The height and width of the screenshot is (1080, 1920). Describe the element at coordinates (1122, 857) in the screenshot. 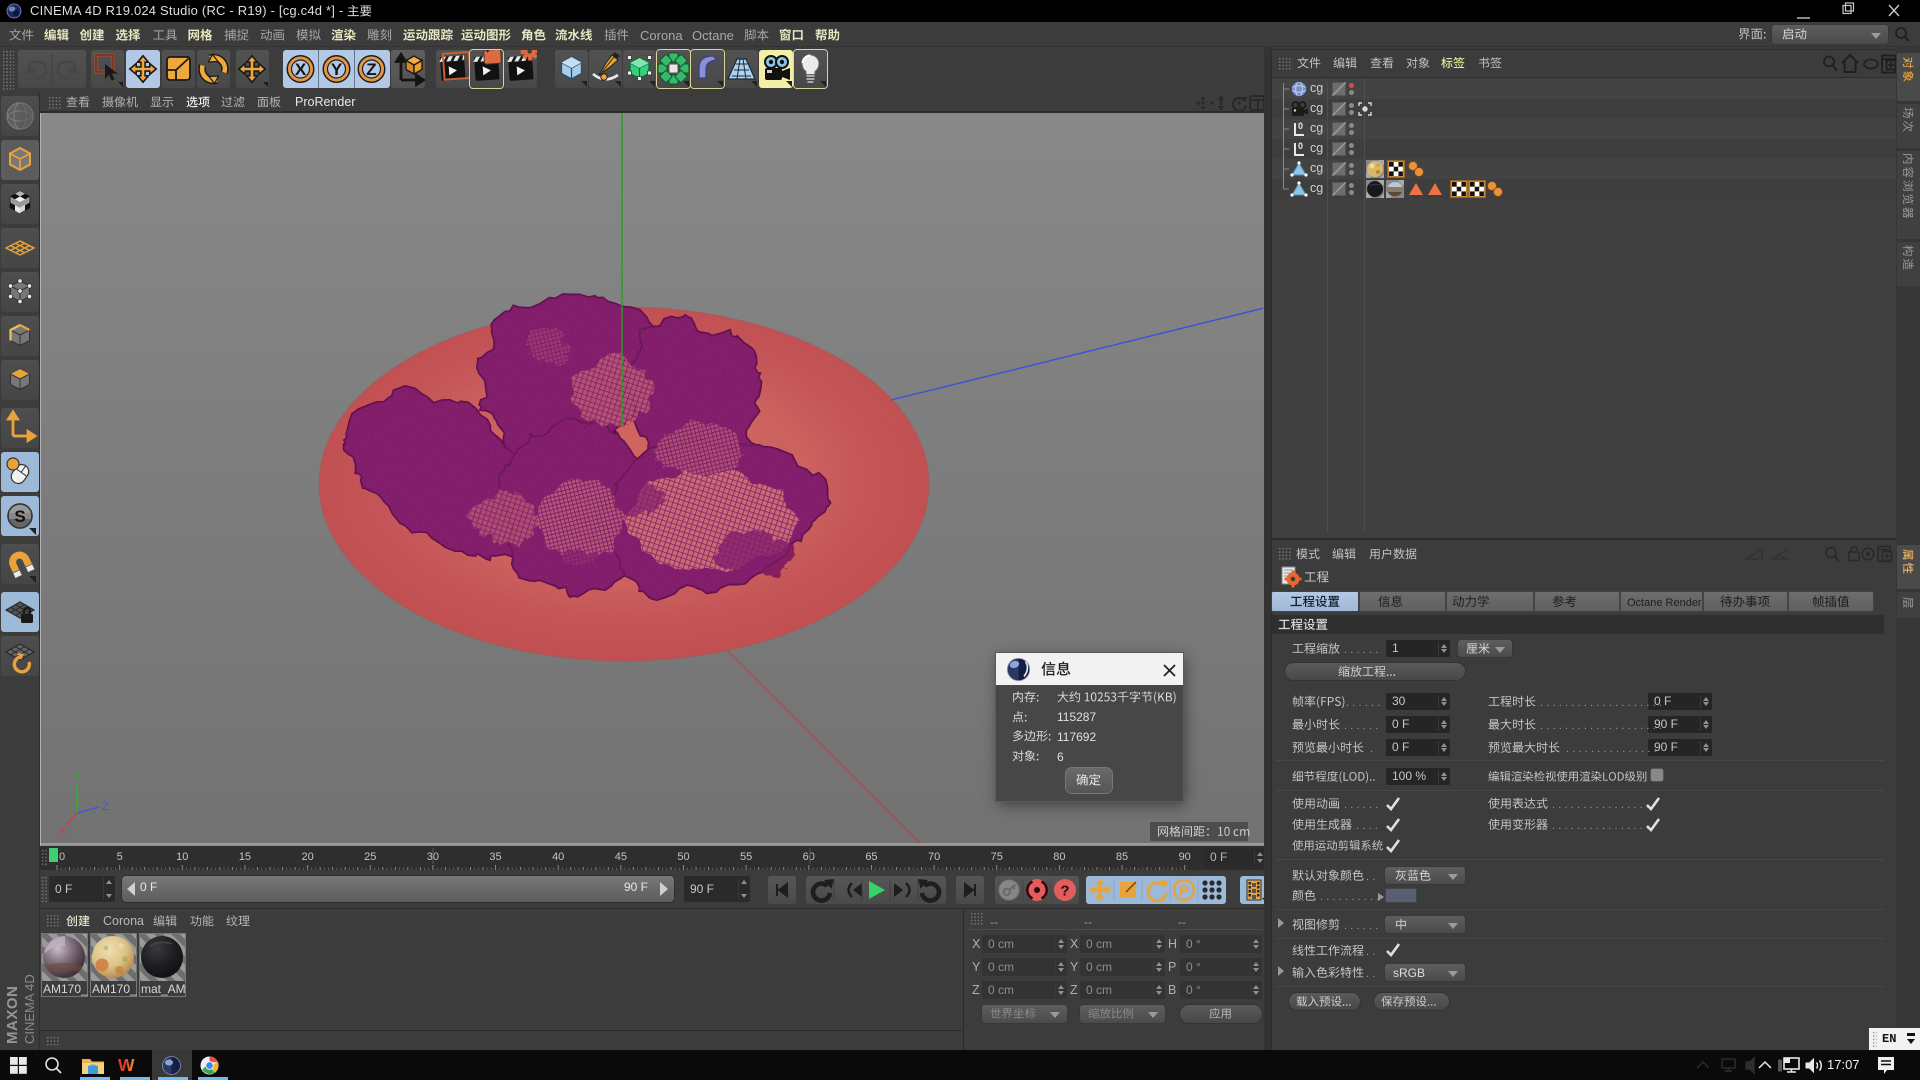

I see `svg-text: 85` at that location.